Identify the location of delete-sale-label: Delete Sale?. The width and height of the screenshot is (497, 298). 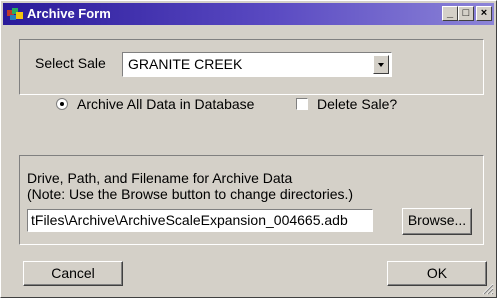
(357, 104).